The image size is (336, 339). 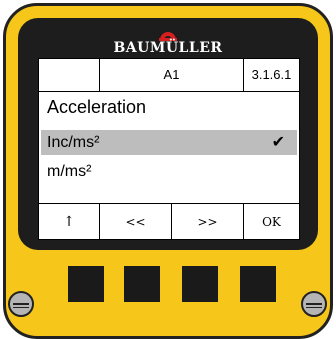 What do you see at coordinates (168, 36) in the screenshot?
I see `baumuller-logo-icon` at bounding box center [168, 36].